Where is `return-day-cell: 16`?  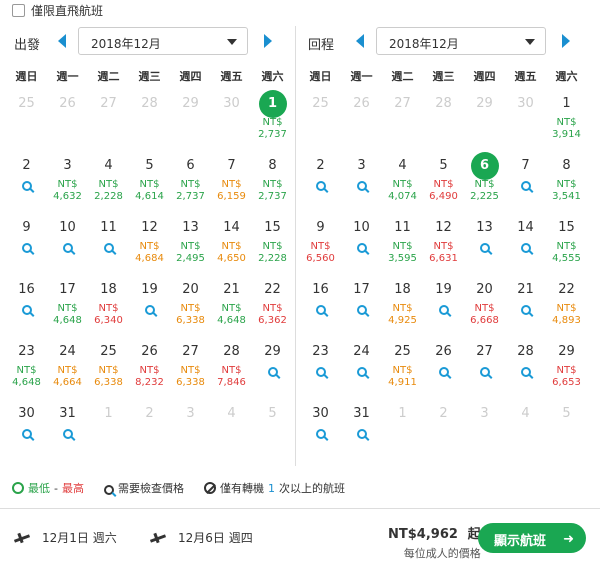
return-day-cell: 16 is located at coordinates (320, 311).